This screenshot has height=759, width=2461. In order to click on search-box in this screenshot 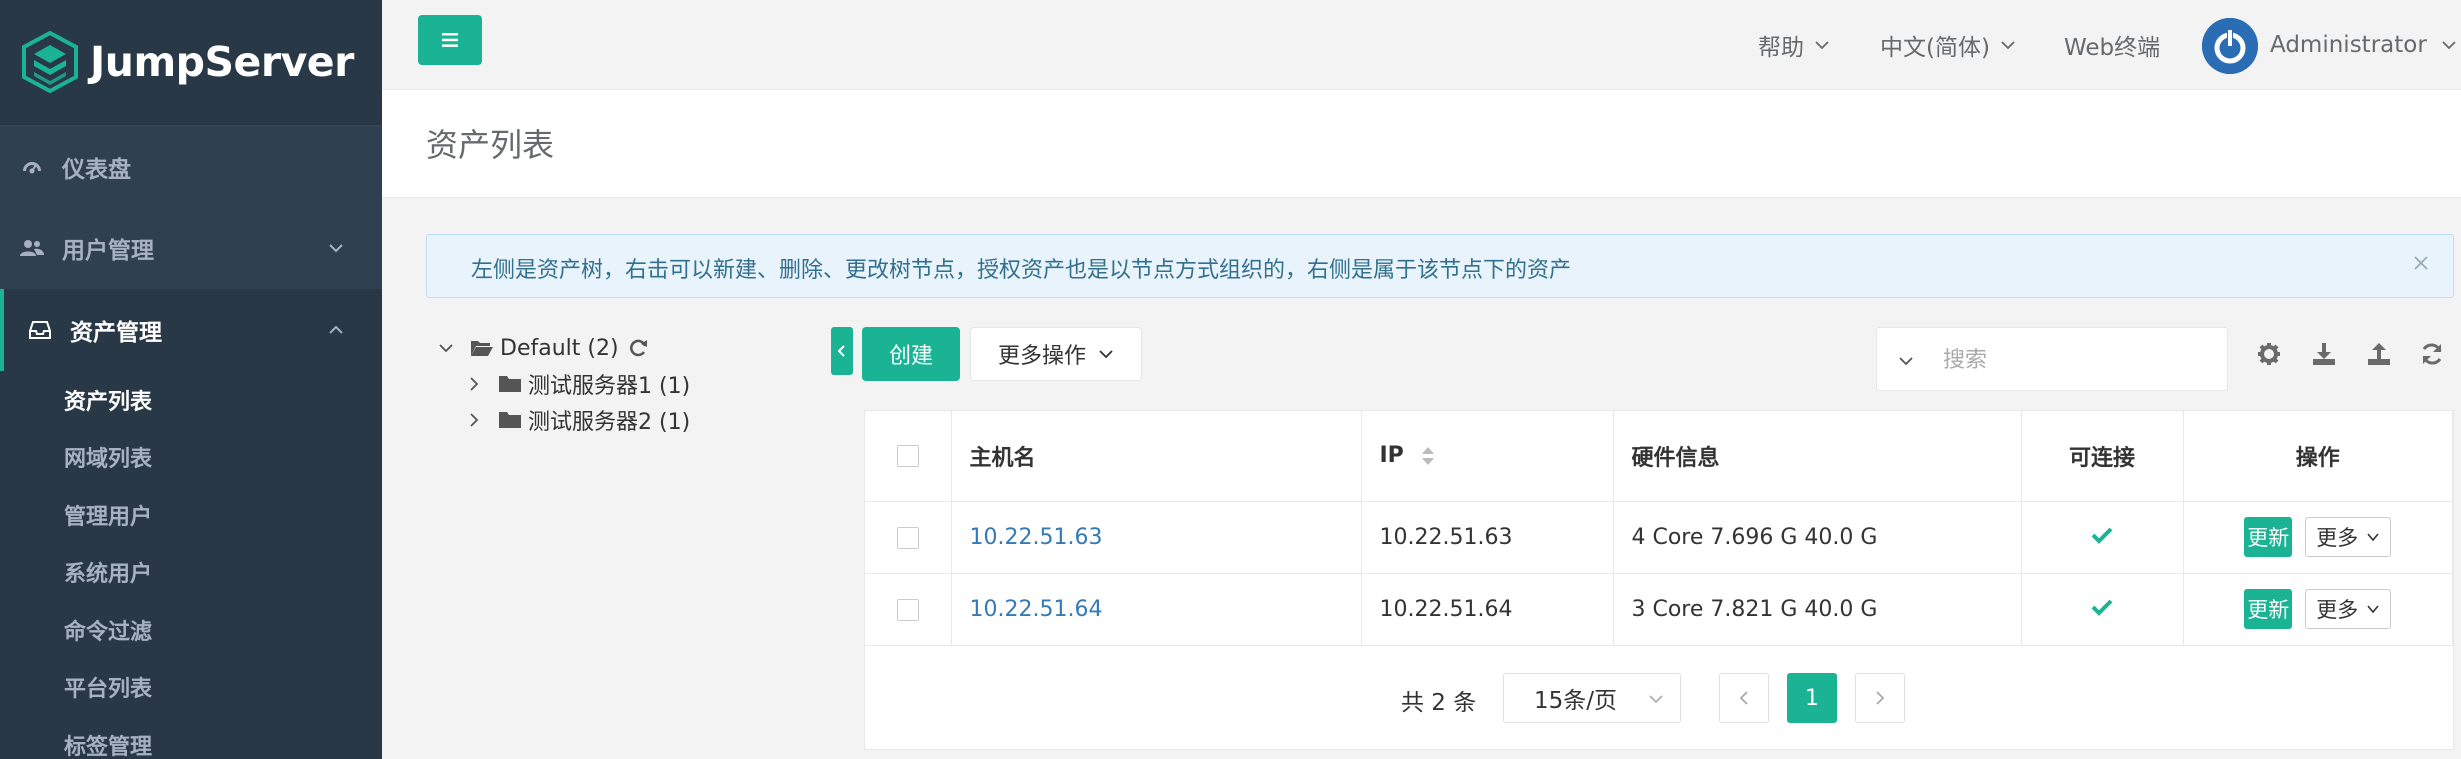, I will do `click(2052, 359)`.